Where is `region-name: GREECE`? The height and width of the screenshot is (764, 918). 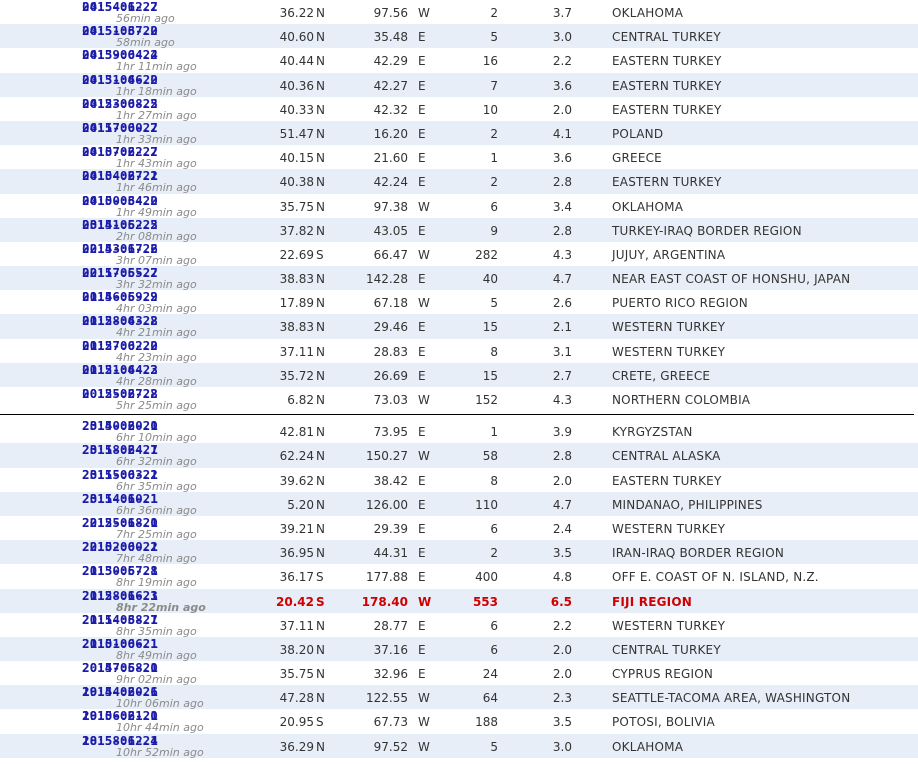 region-name: GREECE is located at coordinates (637, 158).